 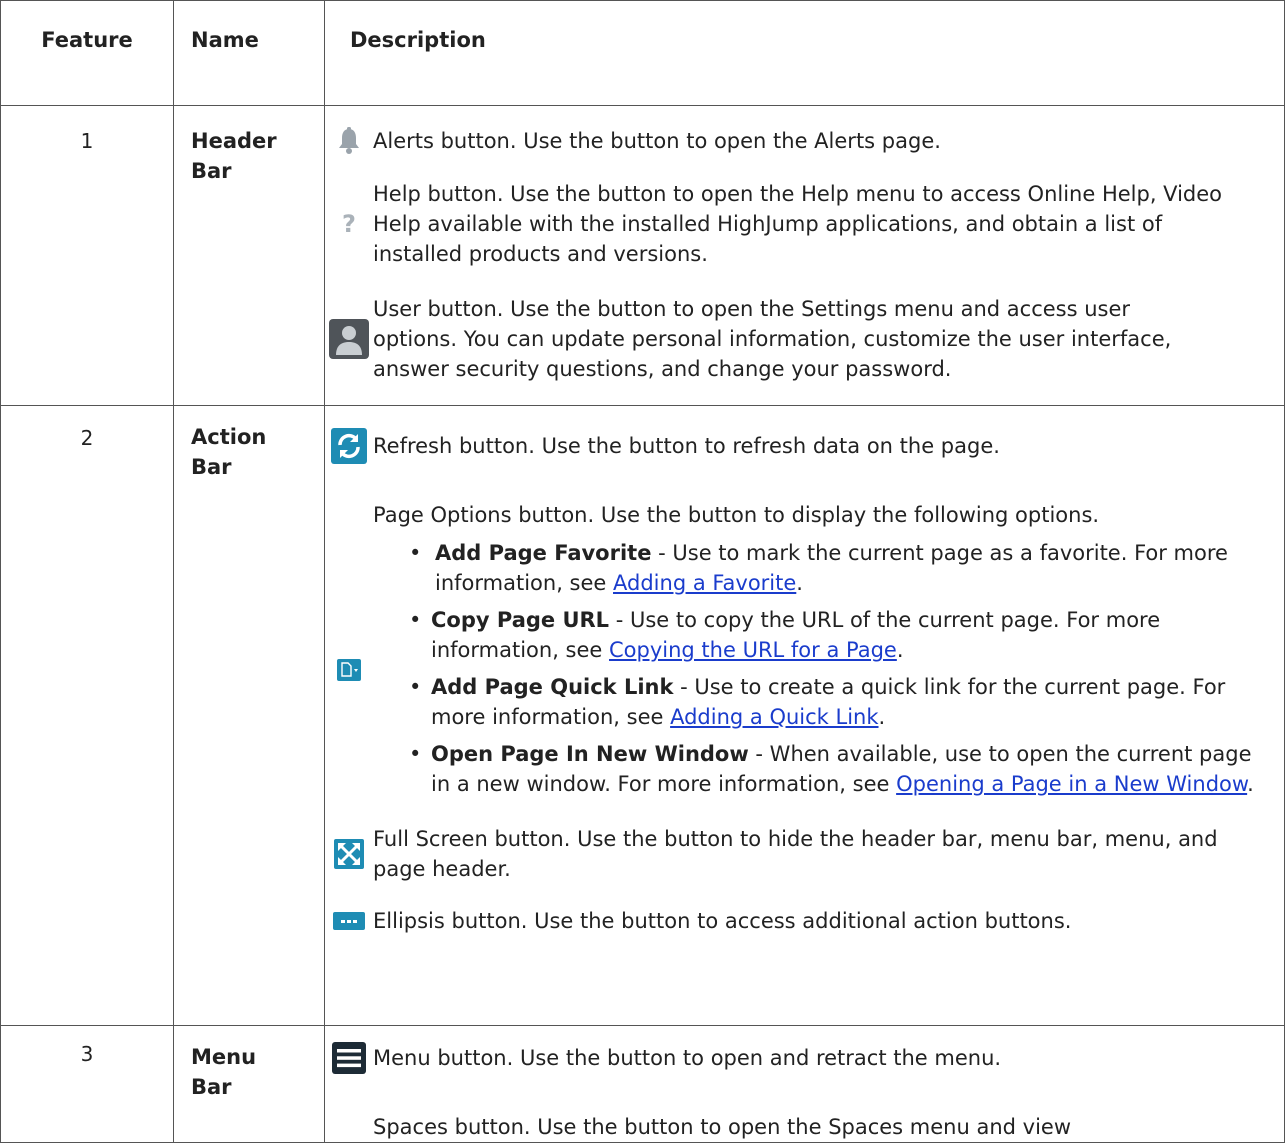 What do you see at coordinates (87, 715) in the screenshot?
I see `feature-number: 2` at bounding box center [87, 715].